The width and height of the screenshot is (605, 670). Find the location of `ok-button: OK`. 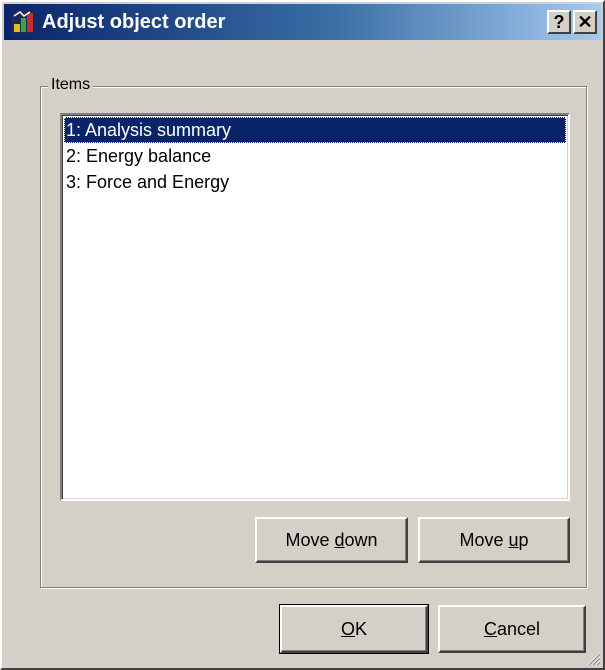

ok-button: OK is located at coordinates (354, 629).